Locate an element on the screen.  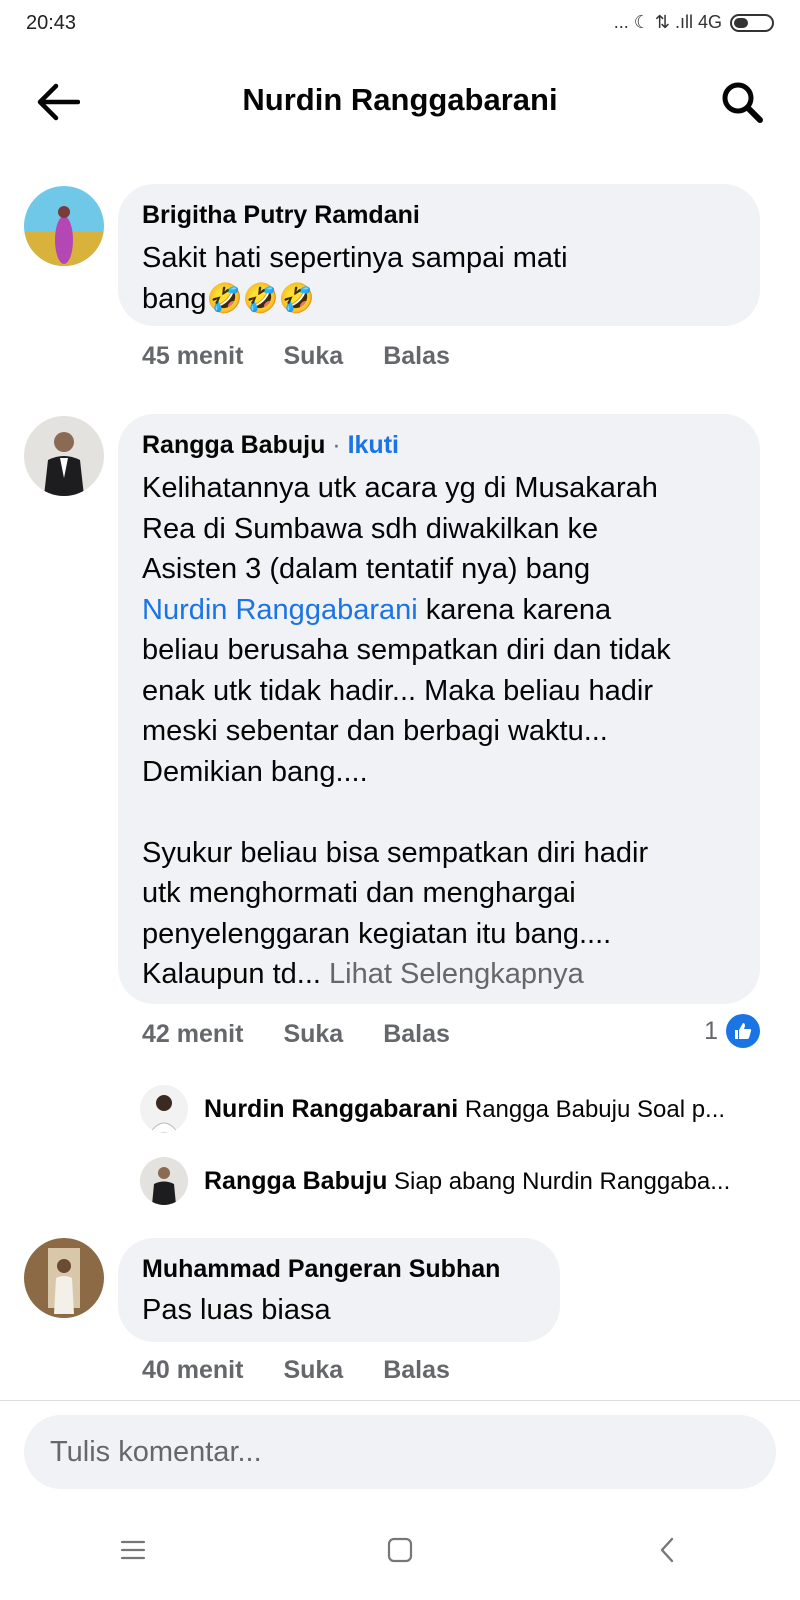
comment-author: Brigitha Putry Ramdani is located at coordinates (439, 215).